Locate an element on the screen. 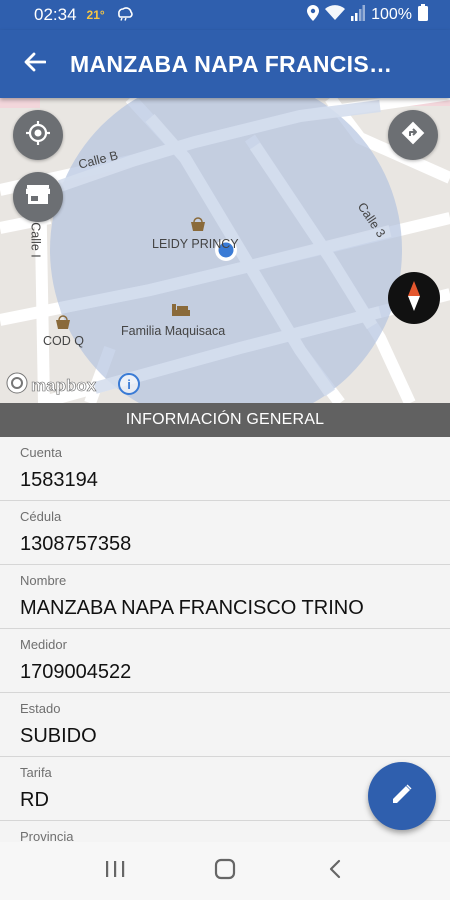 The height and width of the screenshot is (900, 450). arrow-back-icon is located at coordinates (35, 64).